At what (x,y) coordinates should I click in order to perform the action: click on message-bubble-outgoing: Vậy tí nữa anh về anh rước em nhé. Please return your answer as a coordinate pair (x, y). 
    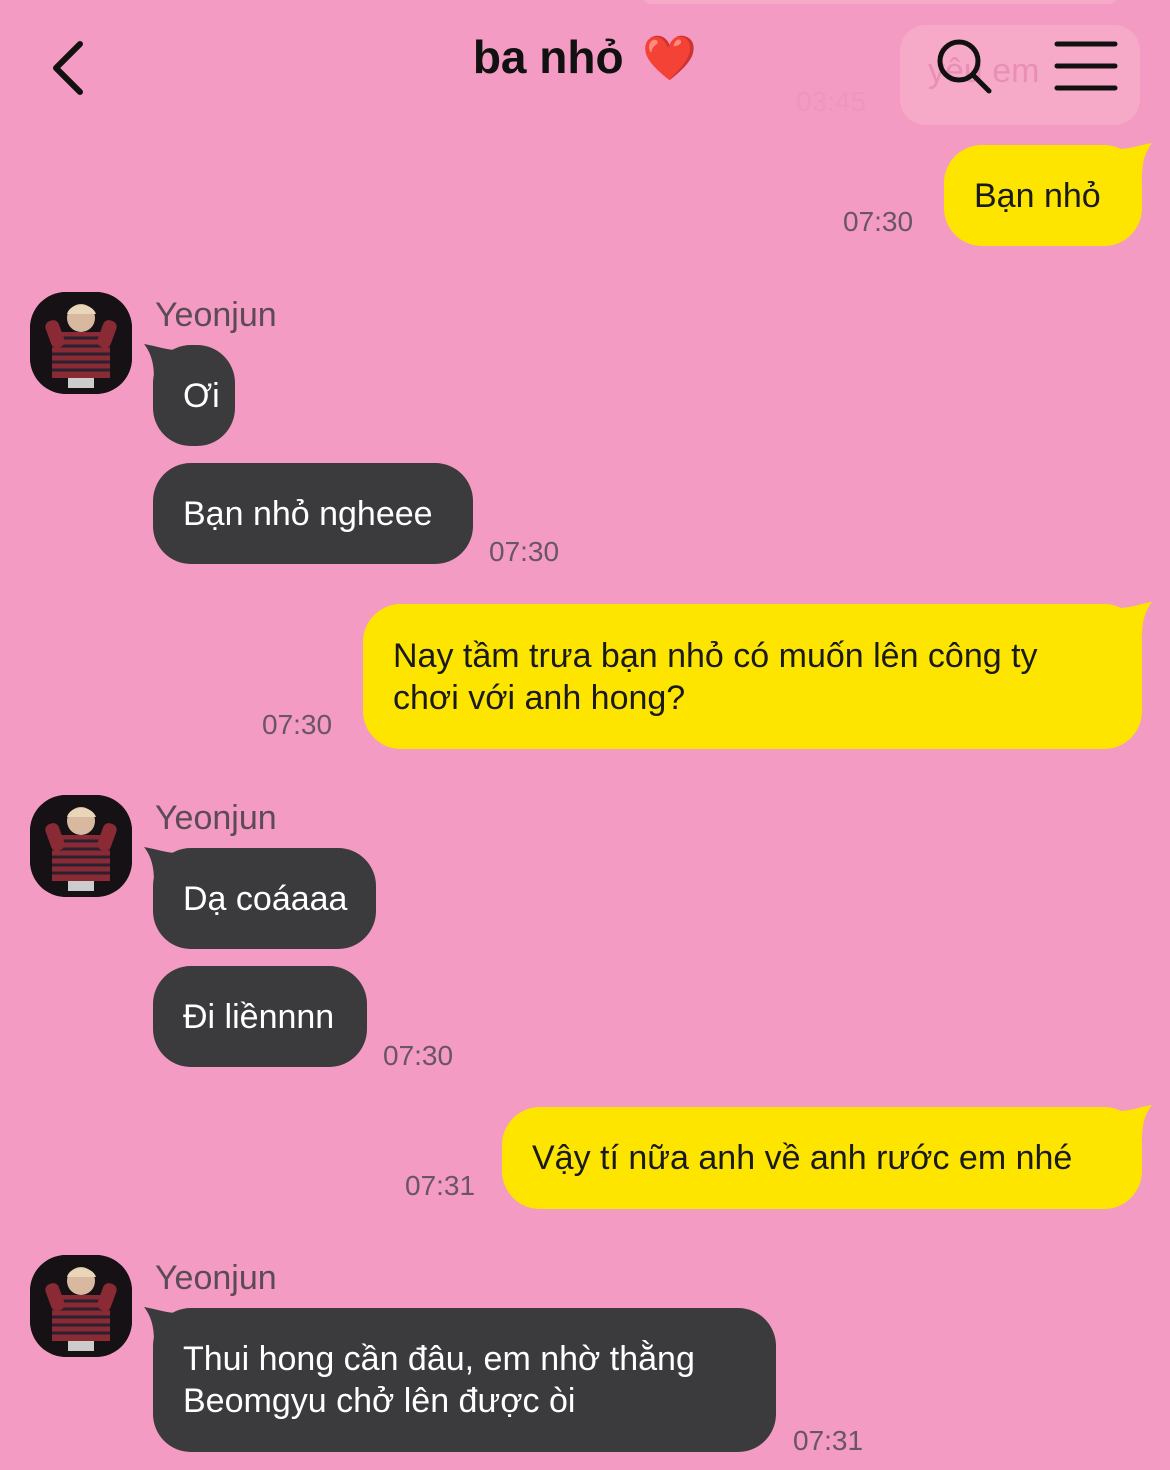
    Looking at the image, I should click on (822, 1158).